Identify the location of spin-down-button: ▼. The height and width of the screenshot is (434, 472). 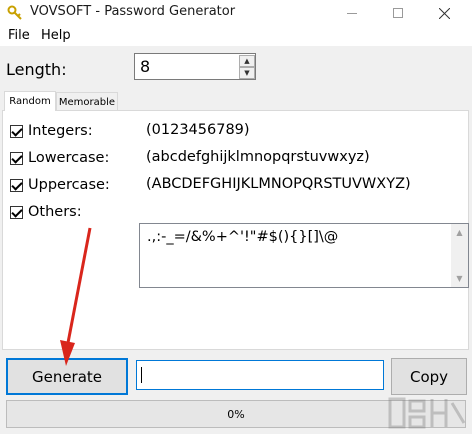
(247, 73).